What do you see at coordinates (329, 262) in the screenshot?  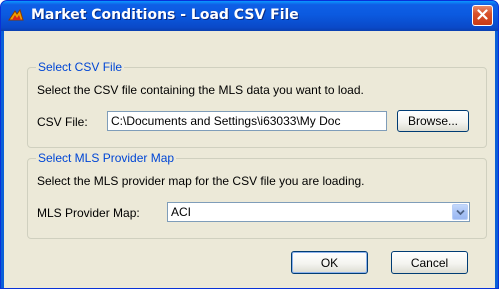 I see `ok-button: OK` at bounding box center [329, 262].